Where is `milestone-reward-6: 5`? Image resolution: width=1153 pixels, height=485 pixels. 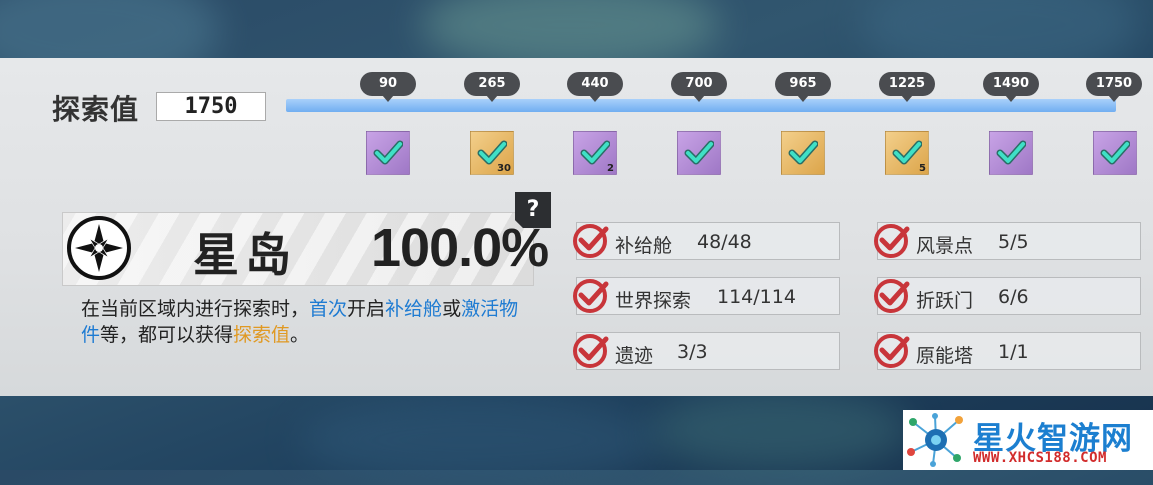 milestone-reward-6: 5 is located at coordinates (907, 153).